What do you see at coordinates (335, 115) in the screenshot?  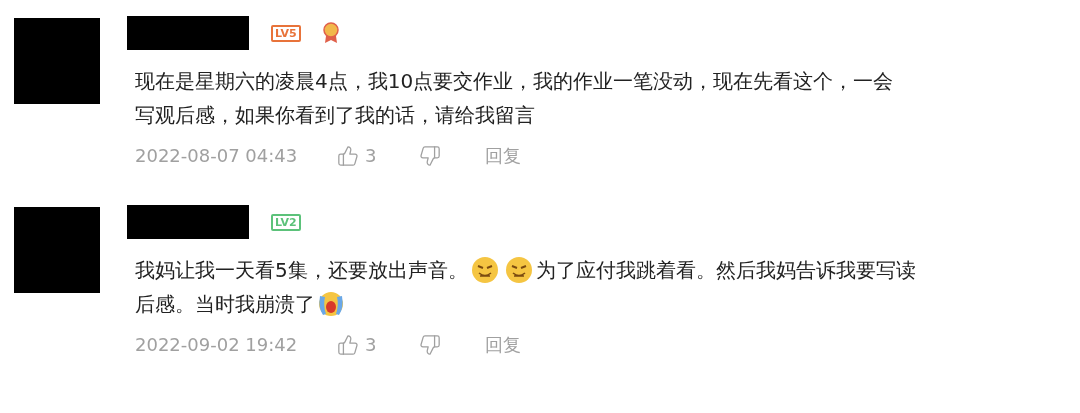 I see `comment-text: 写观后感，如果你看到了我的话，请给我留言` at bounding box center [335, 115].